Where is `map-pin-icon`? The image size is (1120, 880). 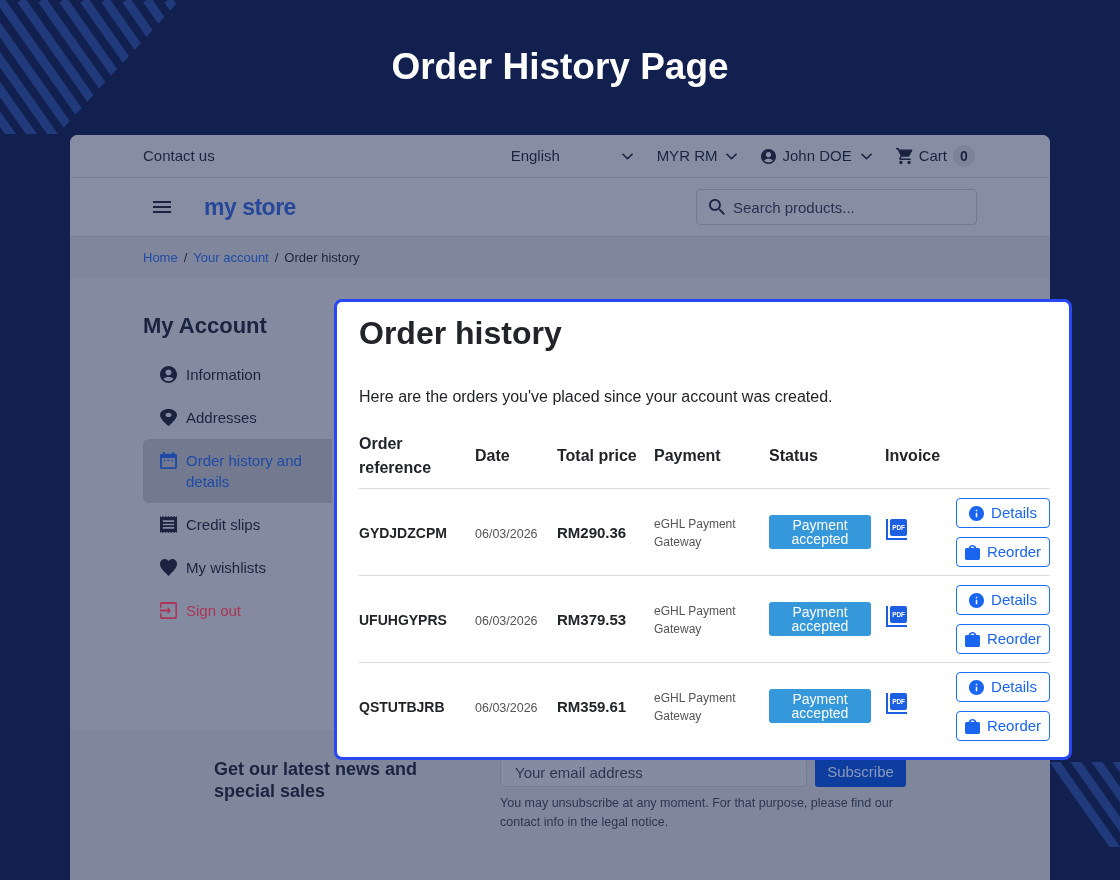 map-pin-icon is located at coordinates (168, 417).